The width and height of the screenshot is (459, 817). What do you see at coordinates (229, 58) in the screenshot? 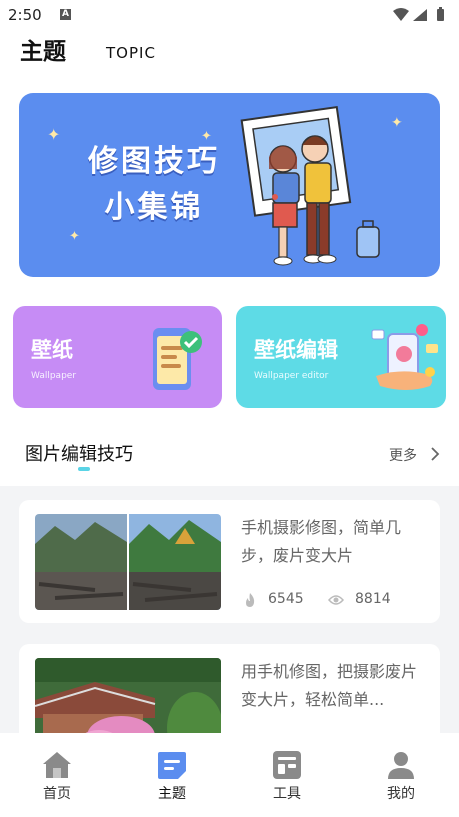
I see `page-header: 主题 TOPIC` at bounding box center [229, 58].